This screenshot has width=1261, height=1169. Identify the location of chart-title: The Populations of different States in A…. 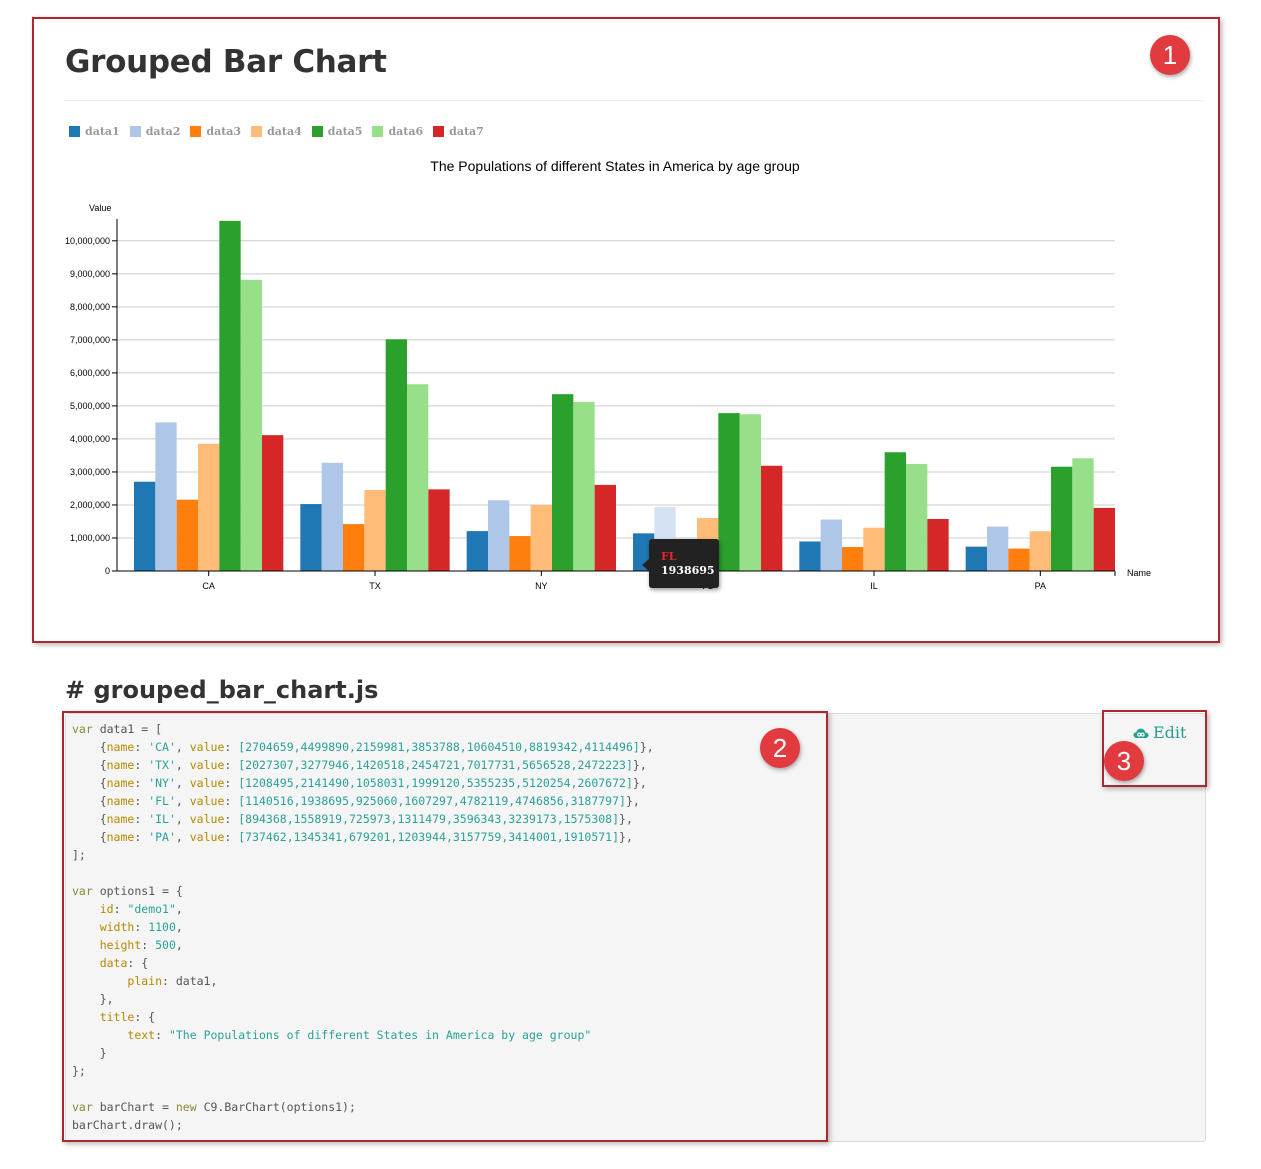
(615, 166).